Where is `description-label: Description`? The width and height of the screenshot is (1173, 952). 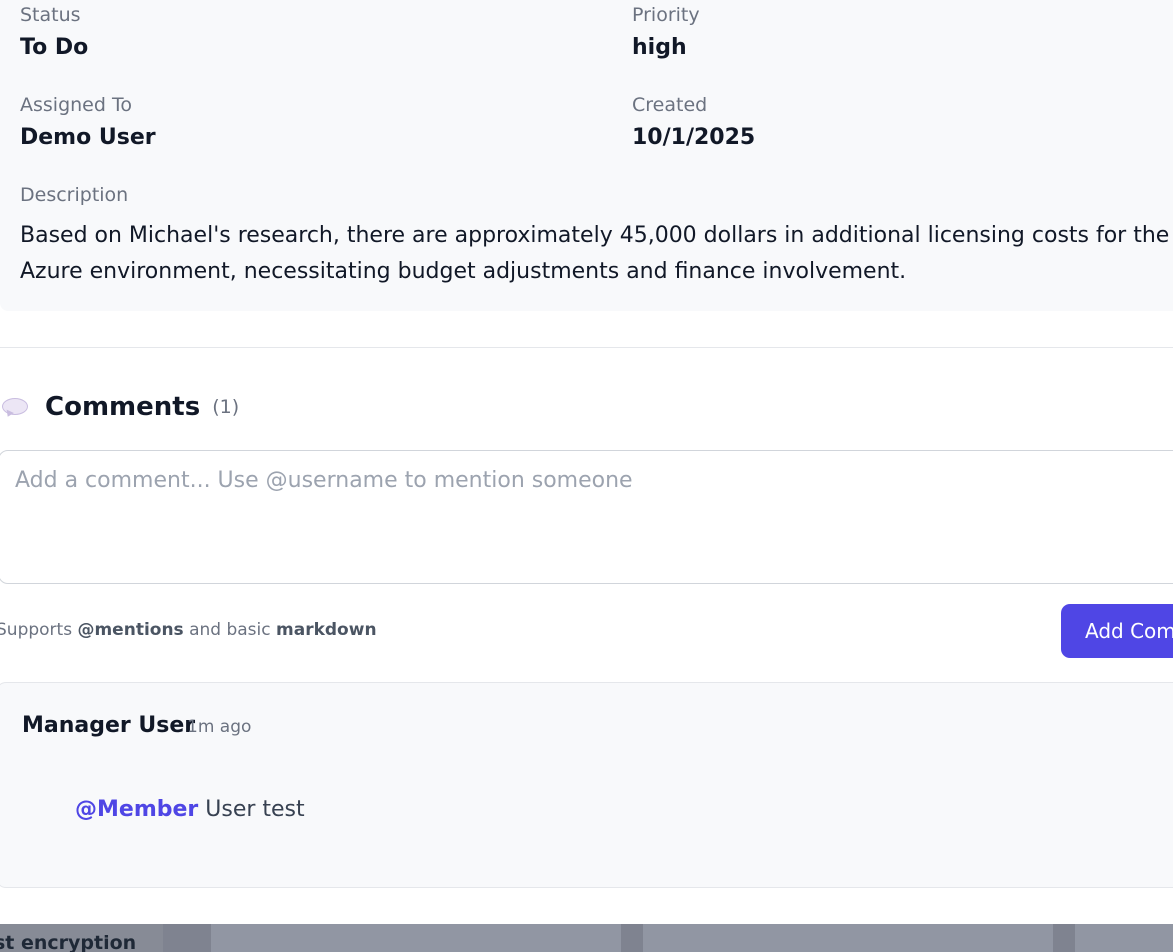 description-label: Description is located at coordinates (74, 195).